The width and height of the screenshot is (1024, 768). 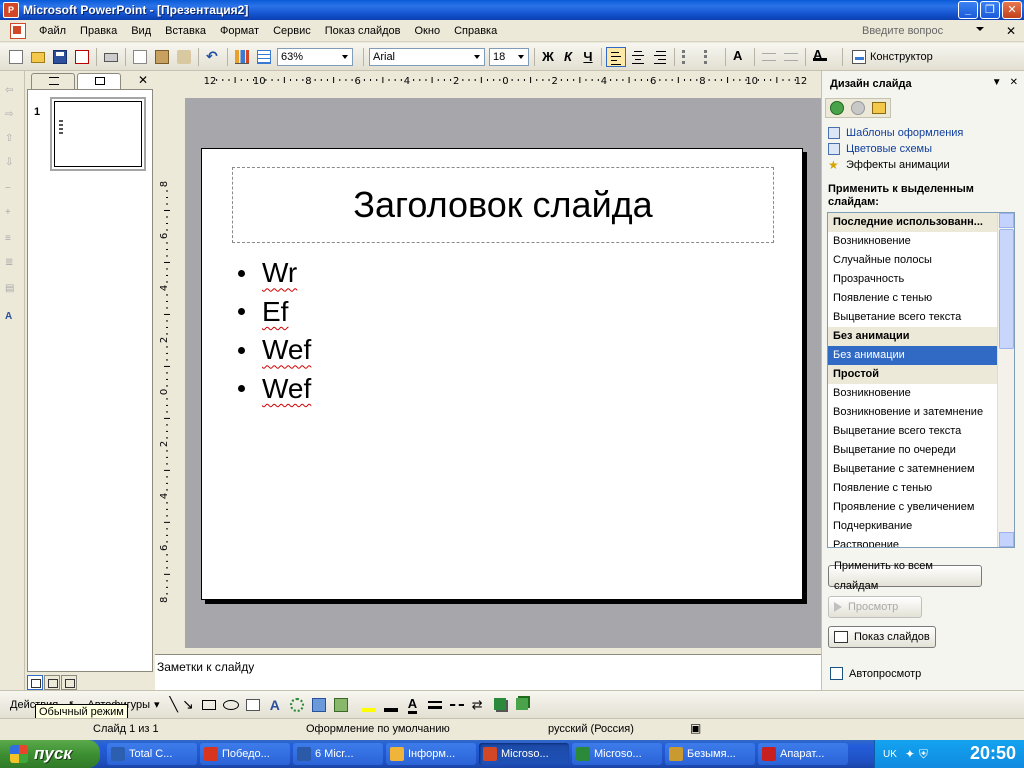 I want to click on apply-to-all-button: Применить ко всем слайдам, so click(x=905, y=576).